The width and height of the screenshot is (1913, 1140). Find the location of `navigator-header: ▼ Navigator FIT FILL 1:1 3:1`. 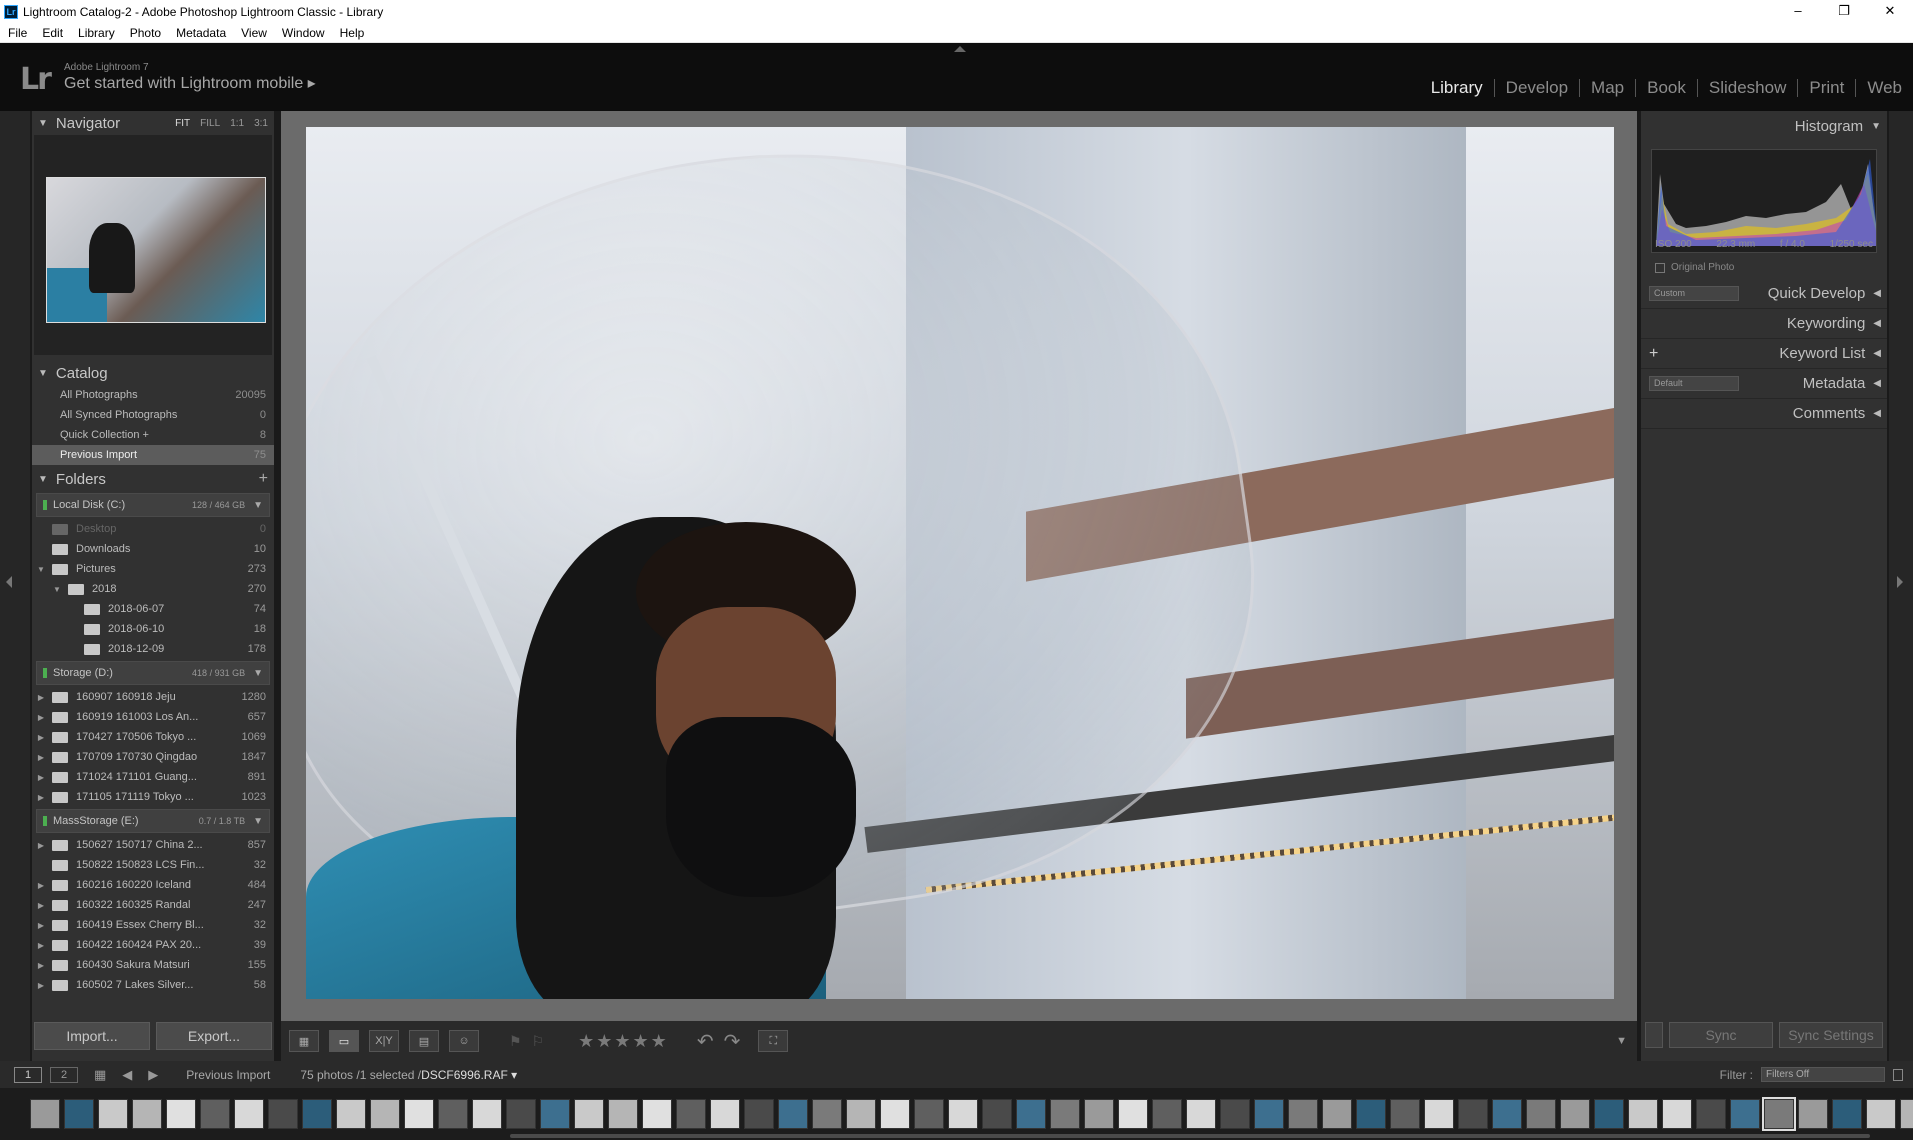

navigator-header: ▼ Navigator FIT FILL 1:1 3:1 is located at coordinates (153, 123).